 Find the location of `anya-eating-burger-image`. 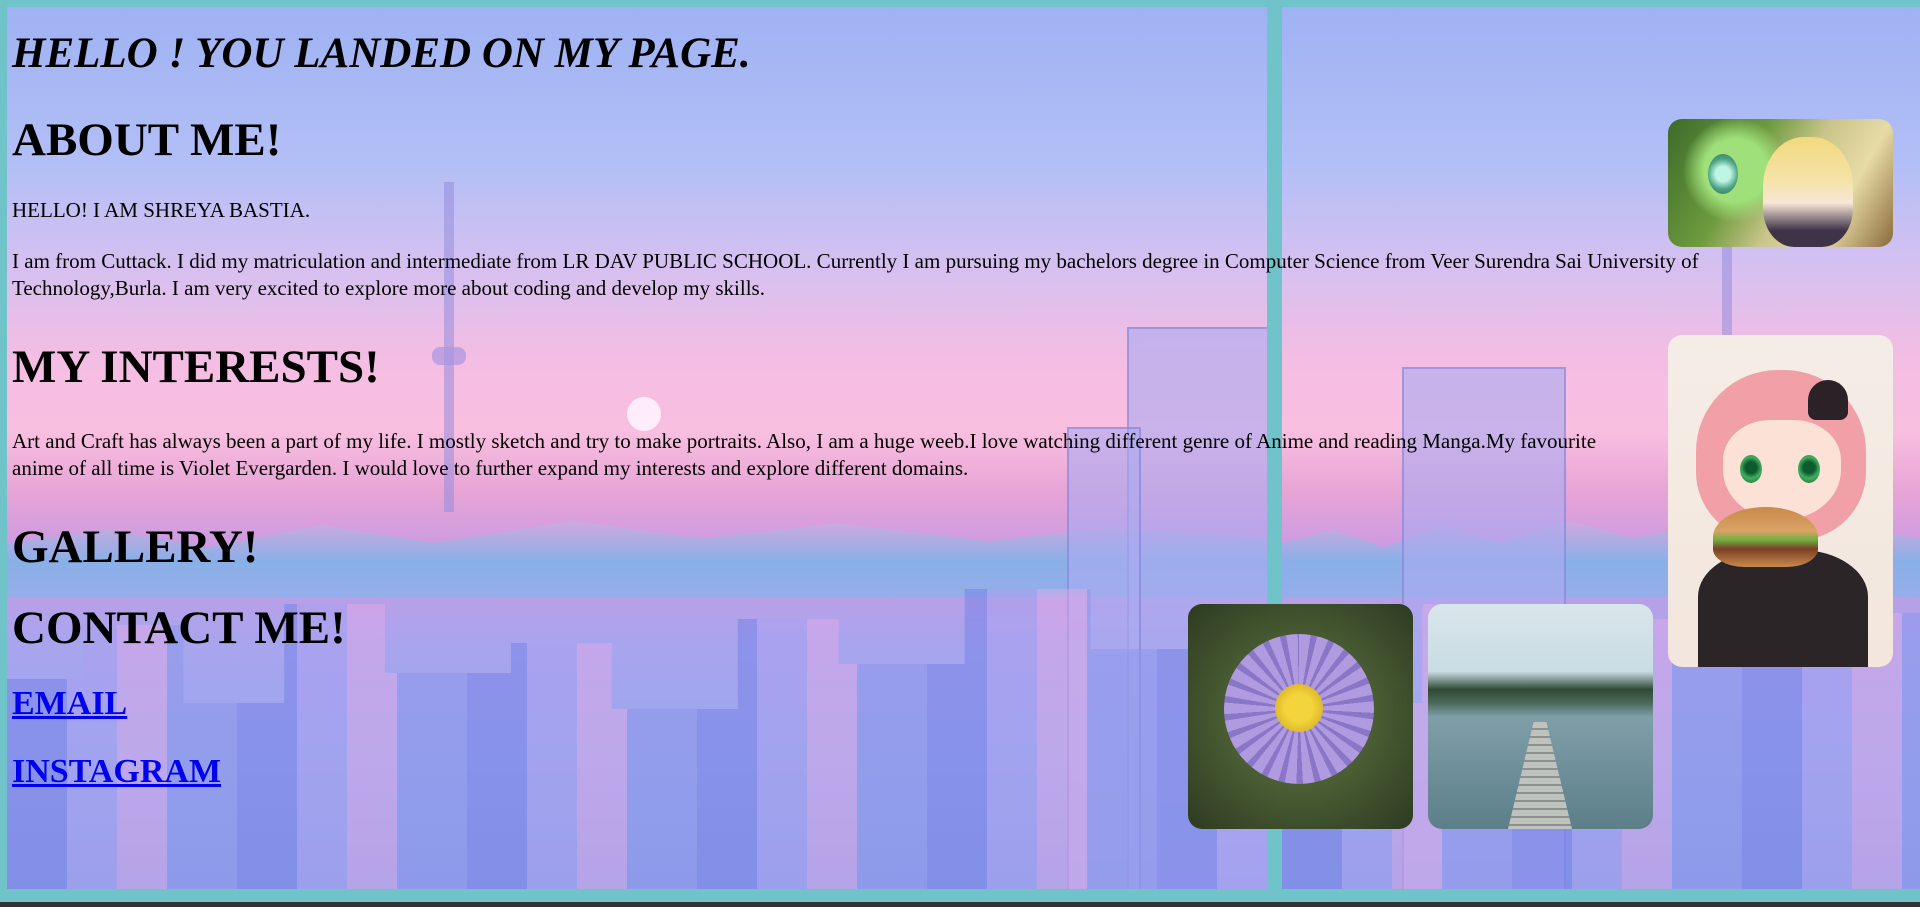

anya-eating-burger-image is located at coordinates (1780, 501).